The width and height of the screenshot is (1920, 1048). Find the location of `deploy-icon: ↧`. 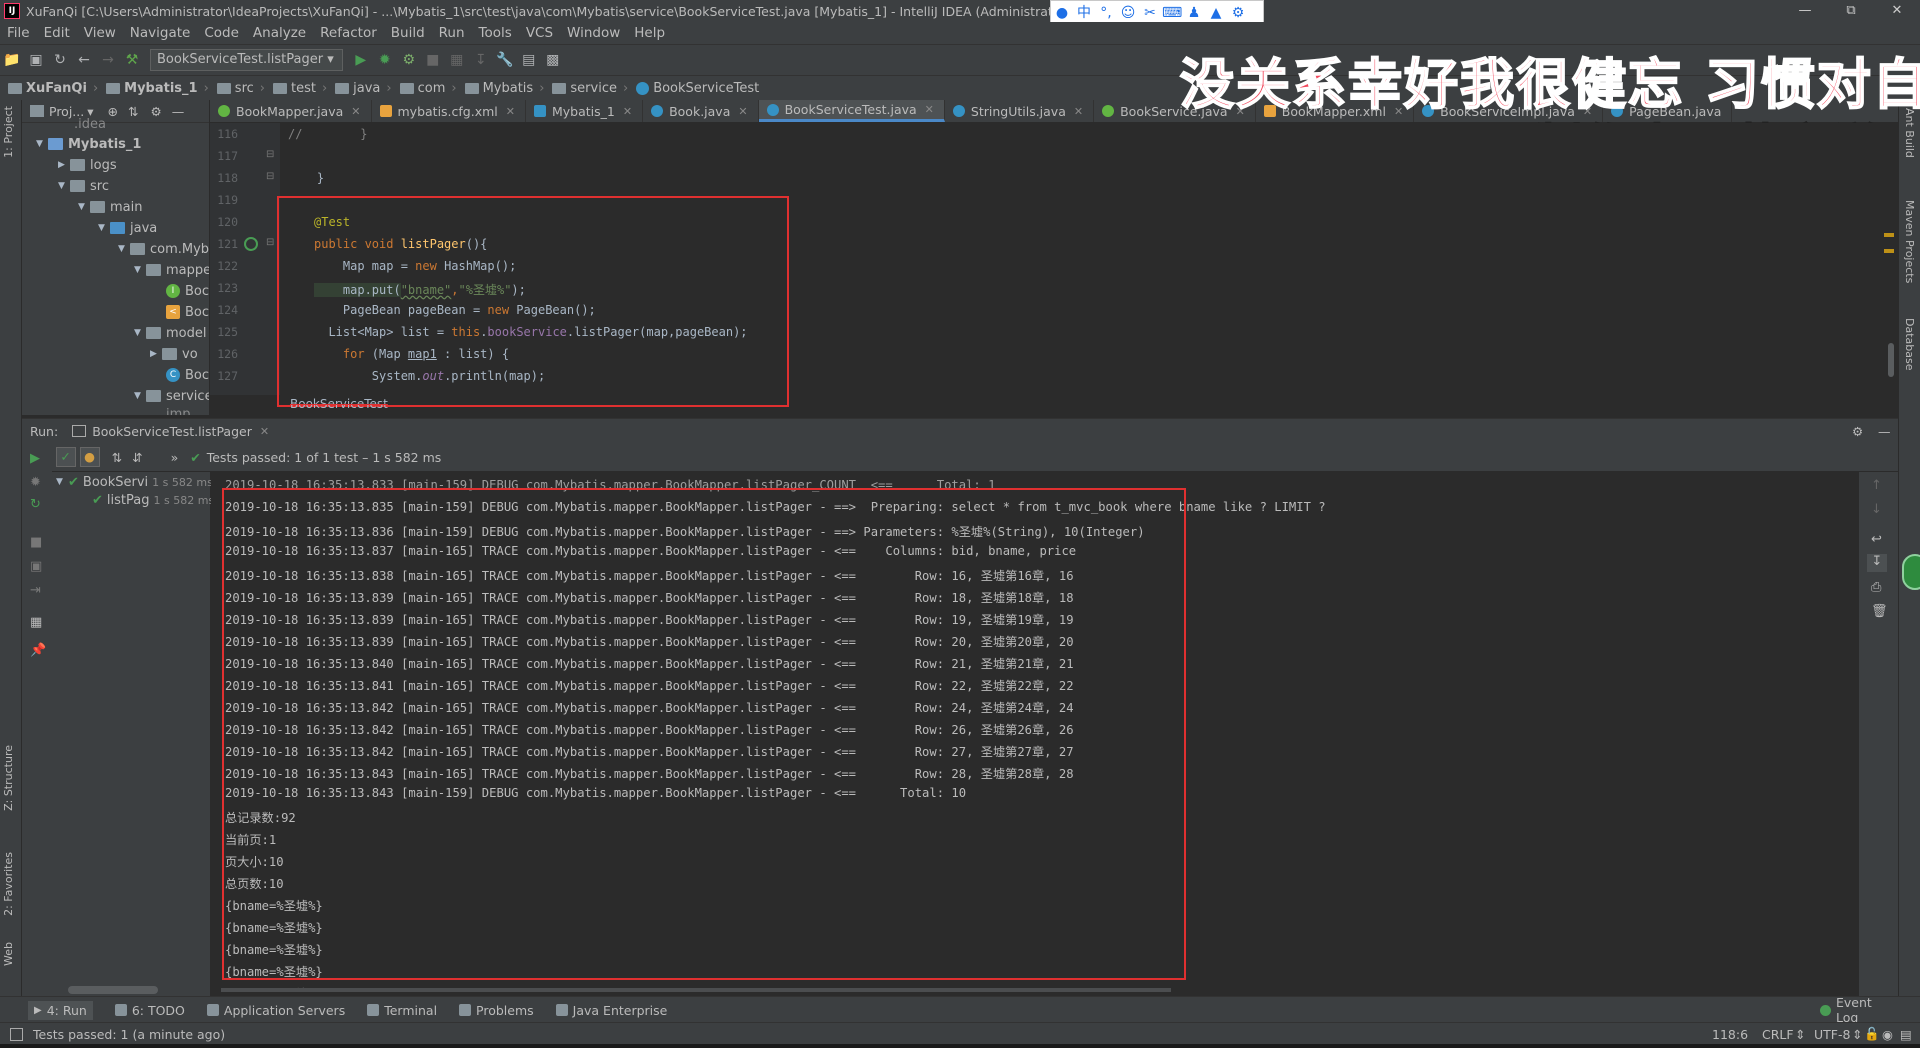

deploy-icon: ↧ is located at coordinates (481, 60).